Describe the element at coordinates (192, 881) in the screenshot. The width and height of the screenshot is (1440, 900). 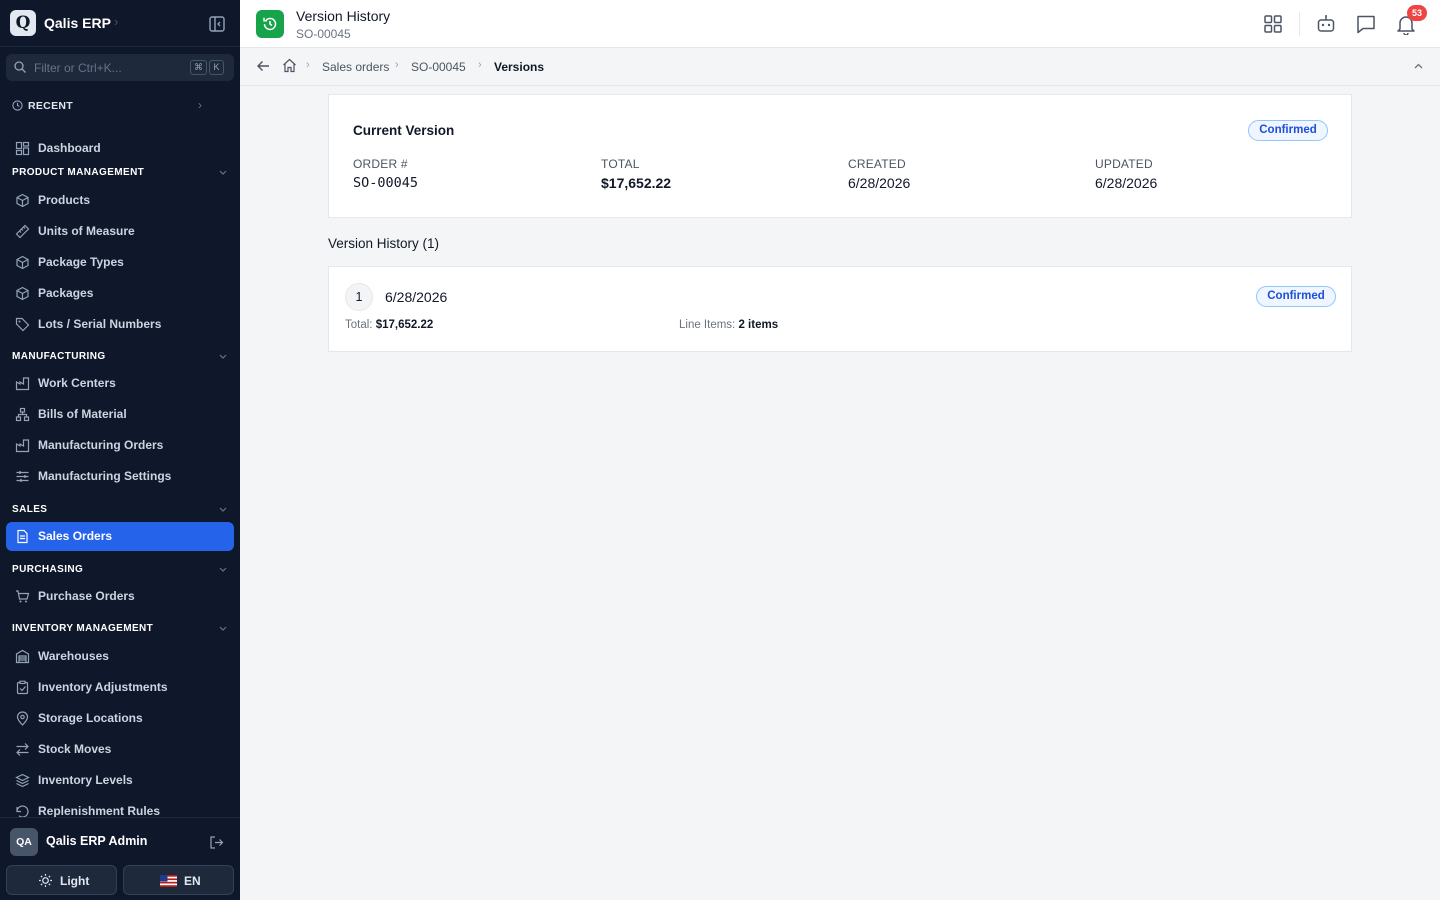
I see `language-label: EN` at that location.